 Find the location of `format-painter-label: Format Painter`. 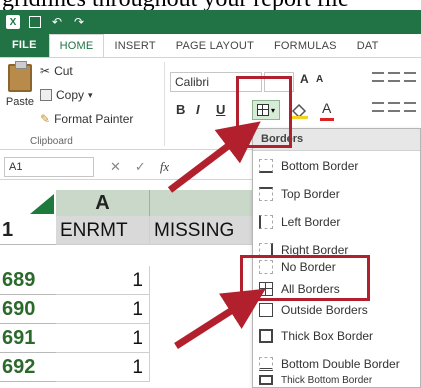

format-painter-label: Format Painter is located at coordinates (94, 119).